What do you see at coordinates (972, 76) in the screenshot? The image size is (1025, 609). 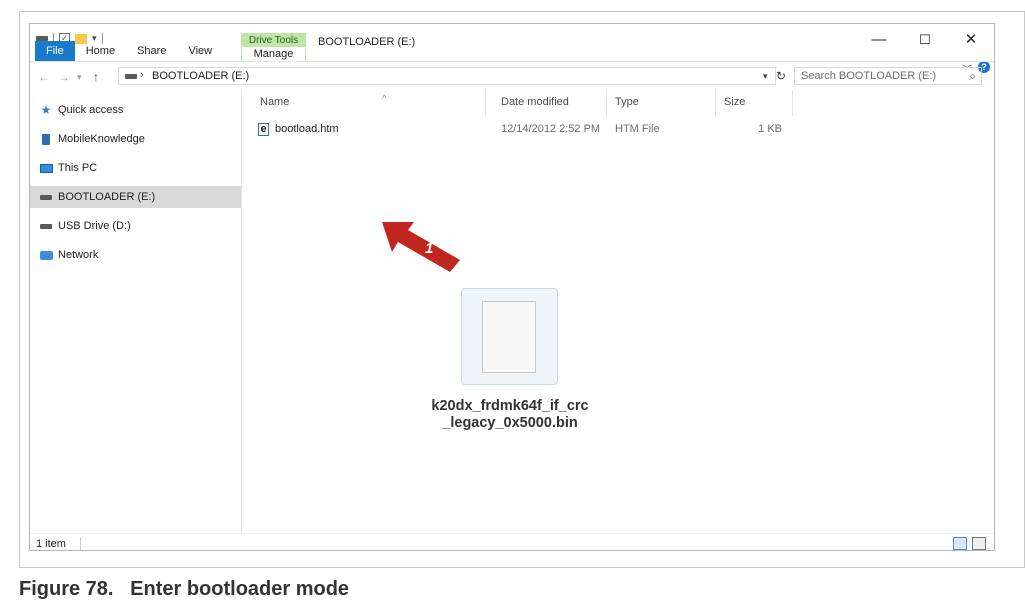 I see `search-icon: ⌕` at bounding box center [972, 76].